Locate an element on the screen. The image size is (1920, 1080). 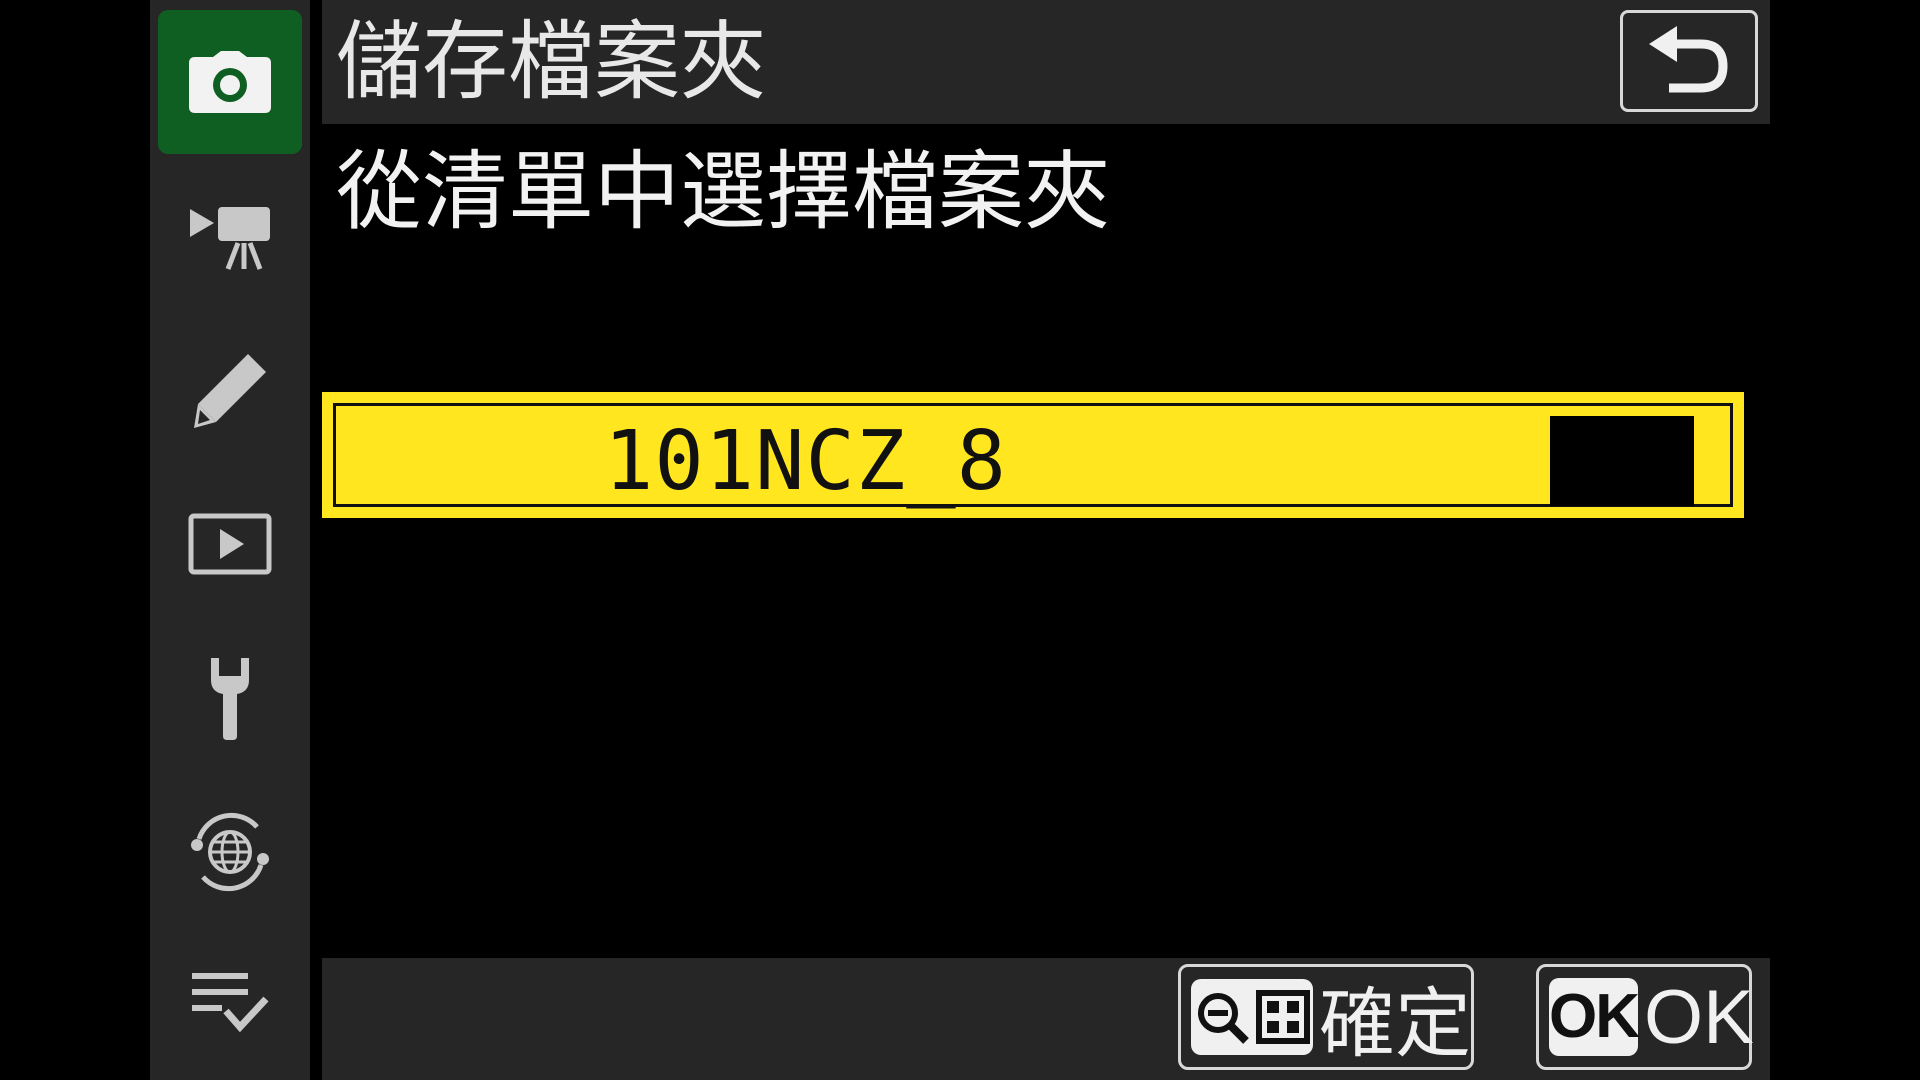
input-cursor is located at coordinates (1622, 461).